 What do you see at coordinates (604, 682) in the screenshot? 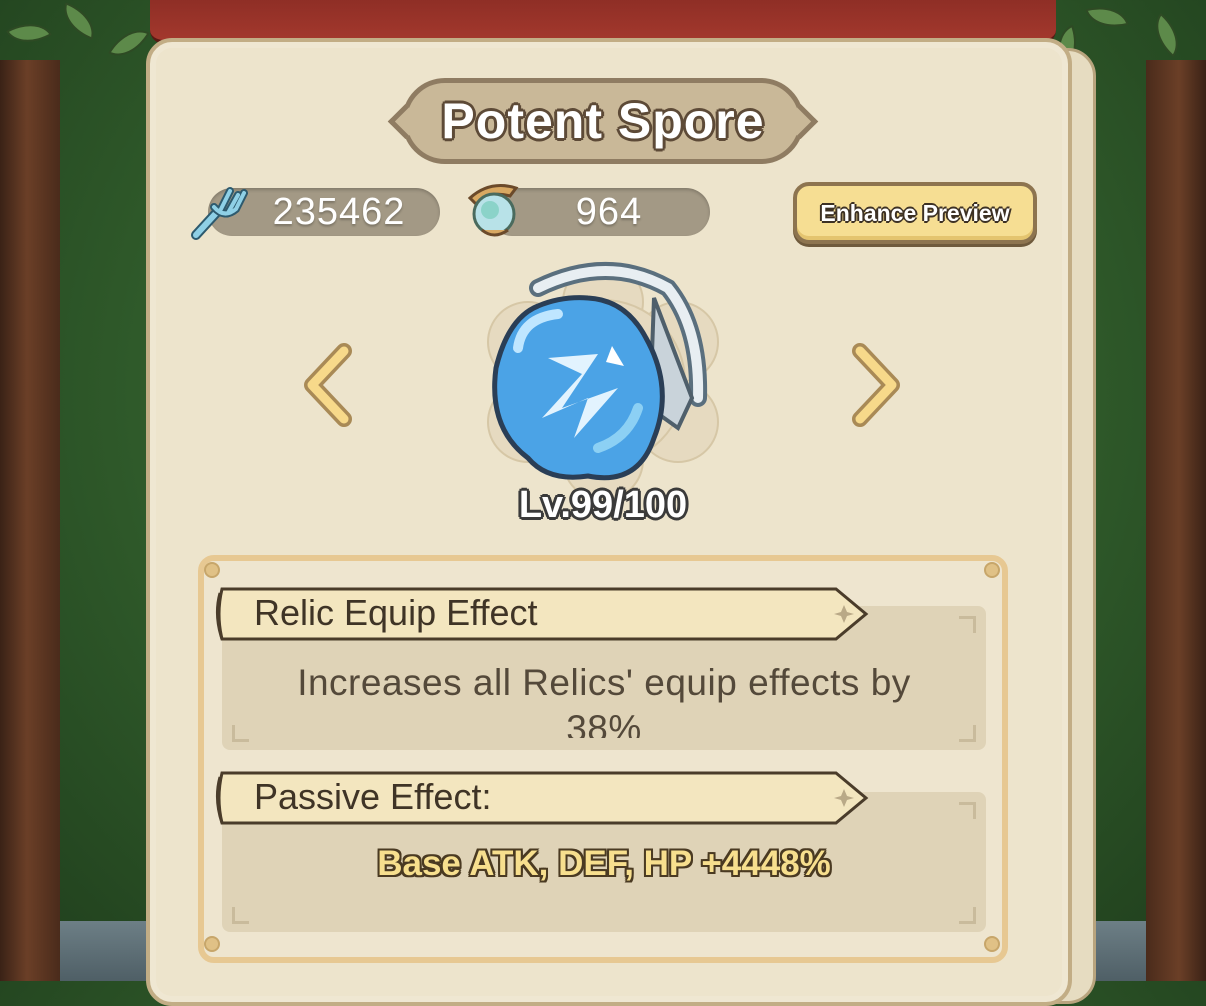
I see `equip-effect-desc-line1: Increases all Relics' equip effects by` at bounding box center [604, 682].